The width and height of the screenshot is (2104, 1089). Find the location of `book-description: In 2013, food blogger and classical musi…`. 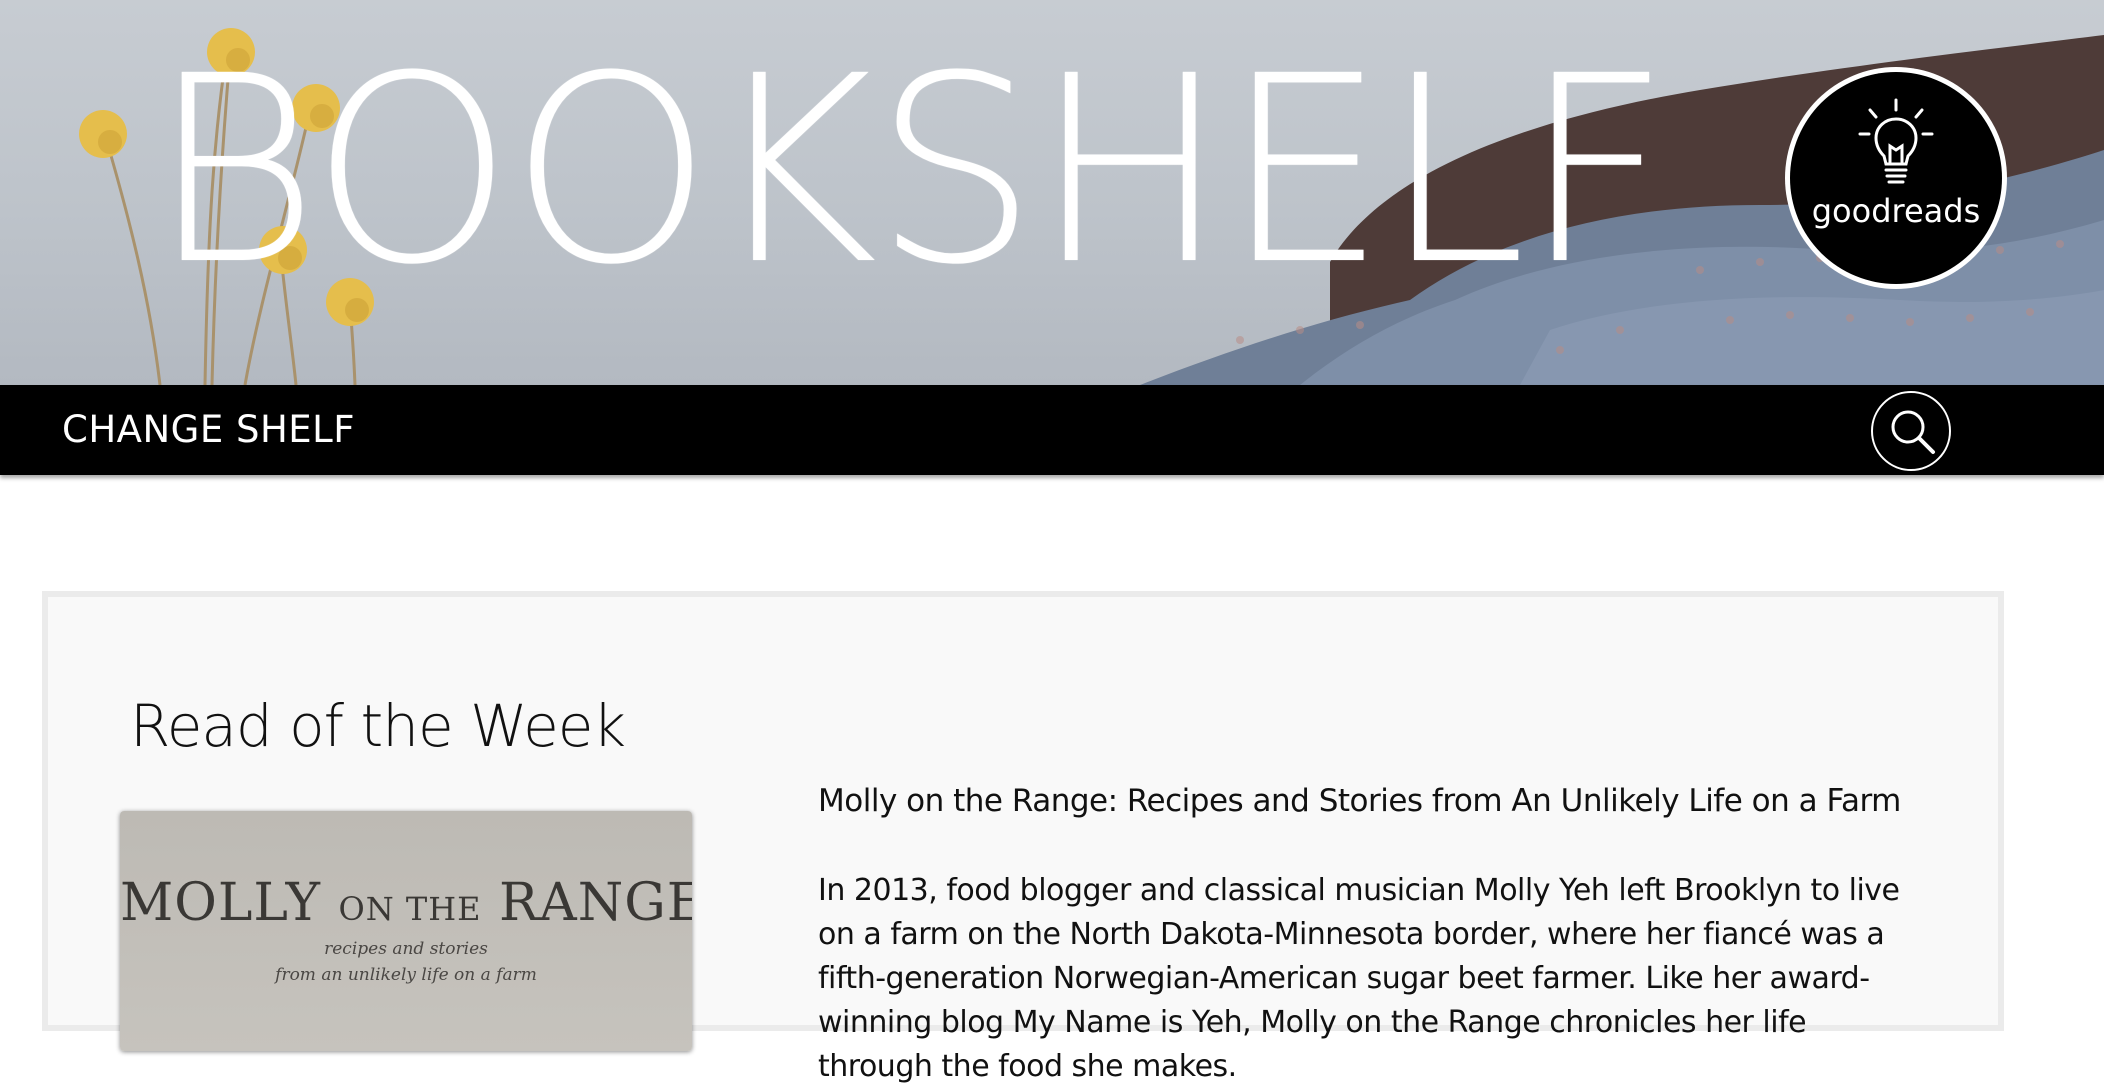

book-description: In 2013, food blogger and classical musi… is located at coordinates (1359, 978).